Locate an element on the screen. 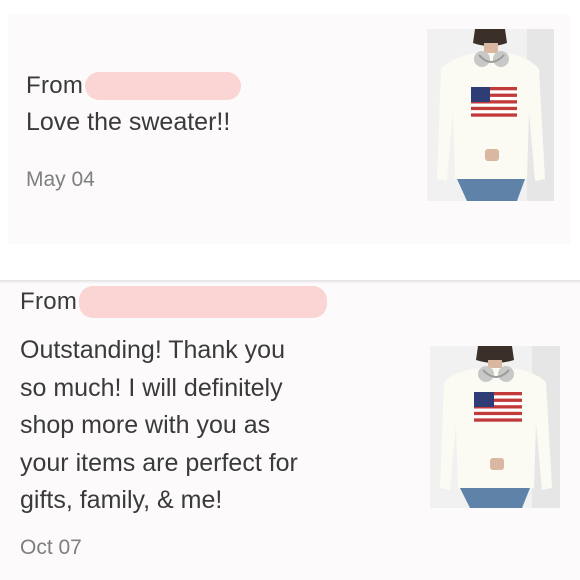  review-message-line: Love the sweater!! is located at coordinates (128, 122).